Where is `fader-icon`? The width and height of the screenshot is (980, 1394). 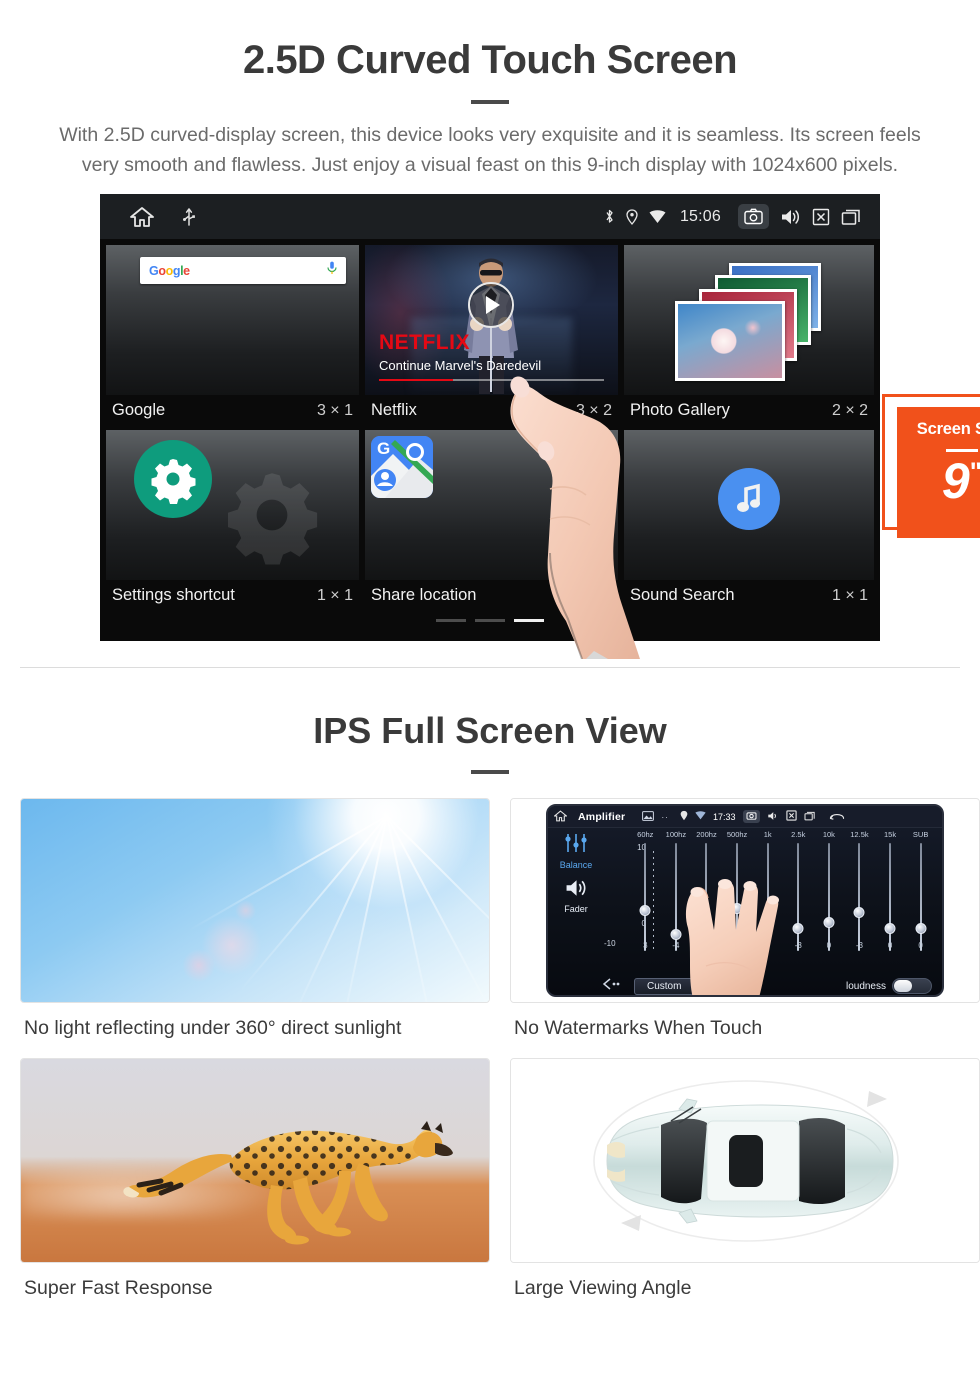
fader-icon is located at coordinates (576, 890).